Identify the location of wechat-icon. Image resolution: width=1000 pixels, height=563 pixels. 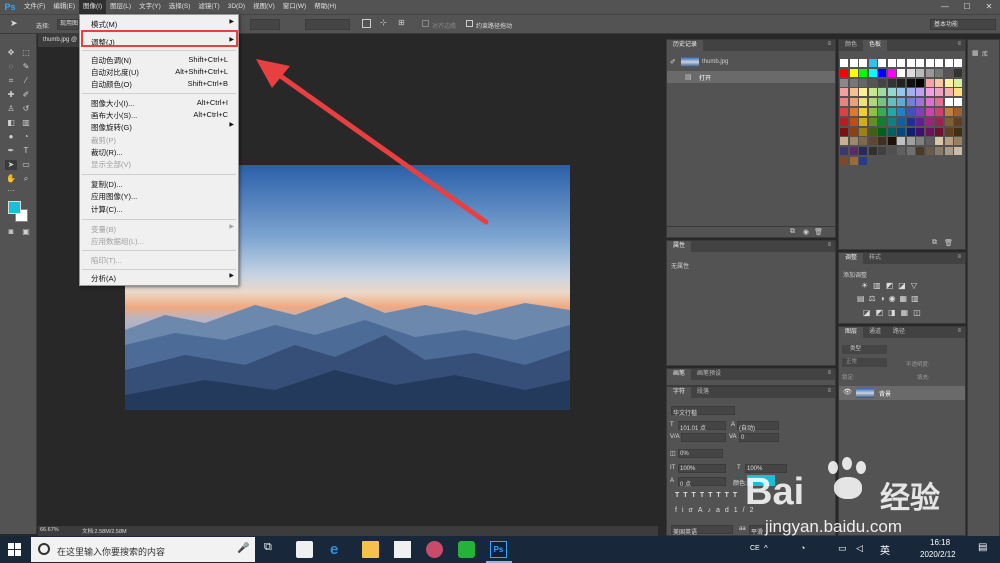
(466, 549).